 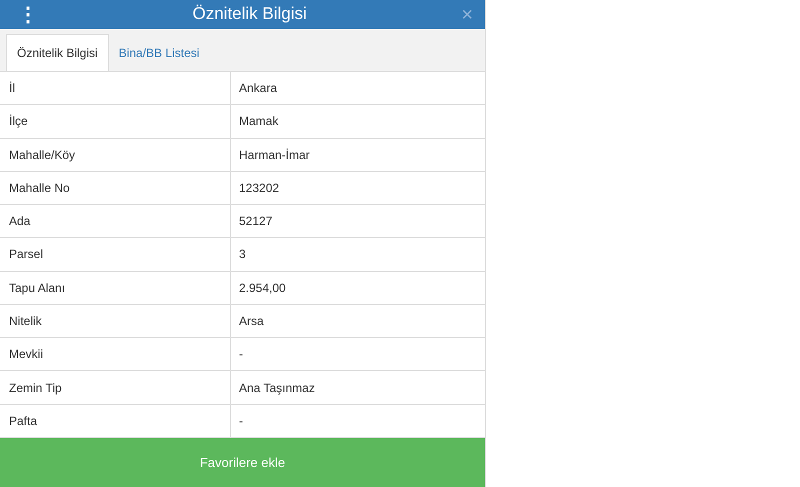 I want to click on table-cell: Mahalle No, so click(x=115, y=188).